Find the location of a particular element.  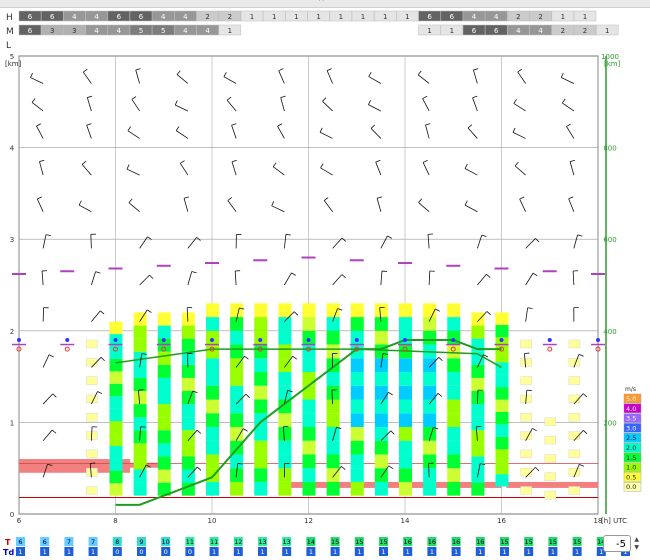

y-tick-label: 1 is located at coordinates (12, 423).